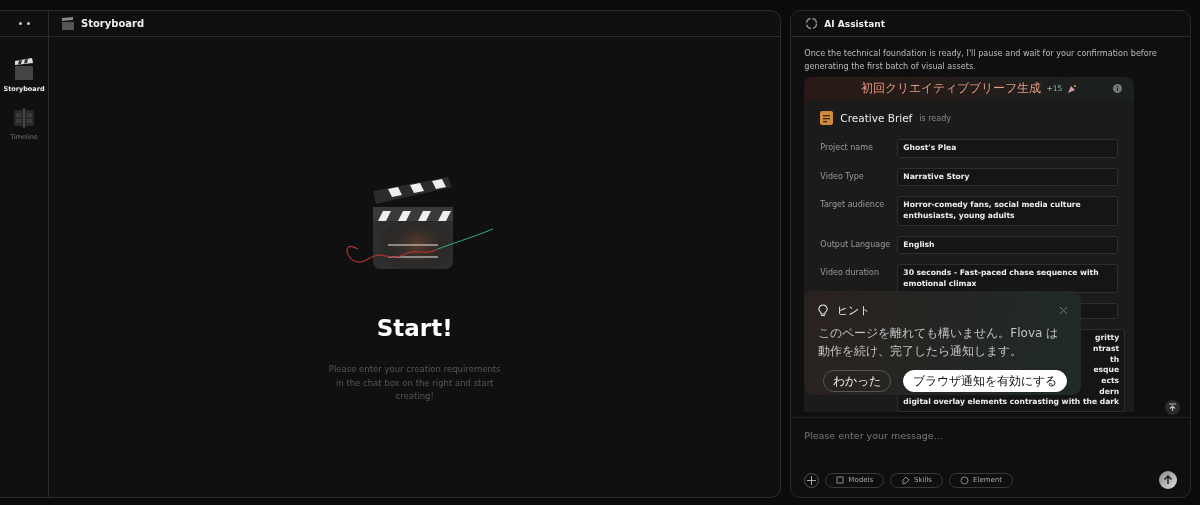 The image size is (1200, 505). Describe the element at coordinates (1118, 89) in the screenshot. I see `info-icon` at that location.